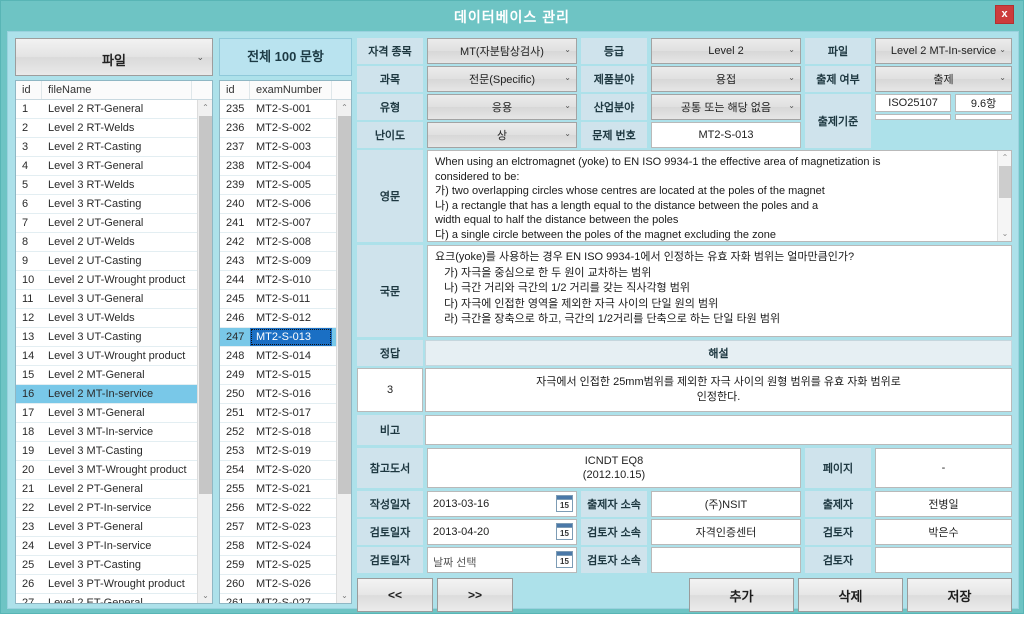 The width and height of the screenshot is (1024, 624). Describe the element at coordinates (726, 79) in the screenshot. I see `product-select: 용접 ⌄` at that location.